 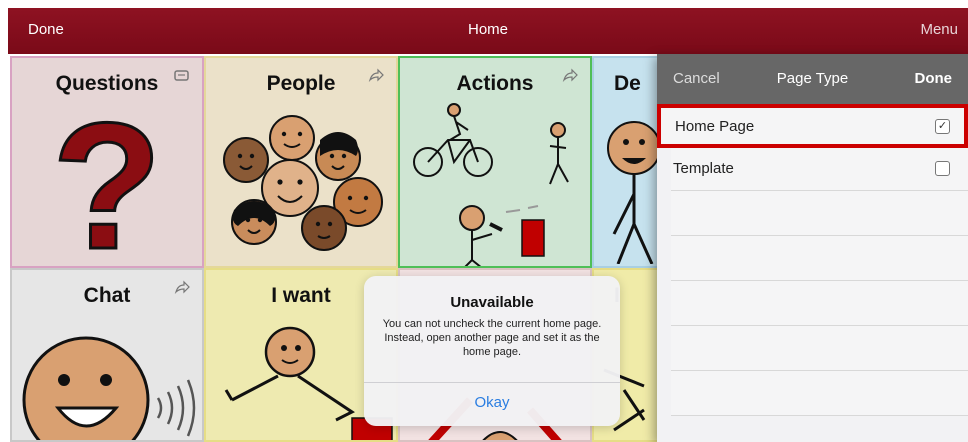 What do you see at coordinates (181, 75) in the screenshot?
I see `folder-icon` at bounding box center [181, 75].